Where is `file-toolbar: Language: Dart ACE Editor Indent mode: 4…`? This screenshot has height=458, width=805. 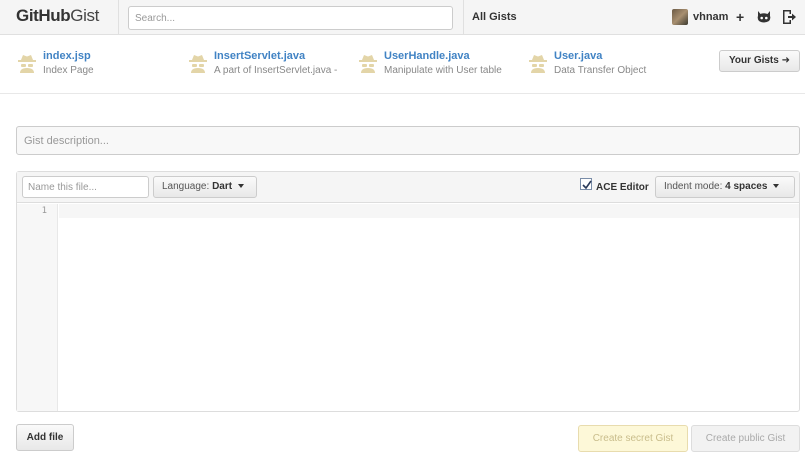 file-toolbar: Language: Dart ACE Editor Indent mode: 4… is located at coordinates (408, 187).